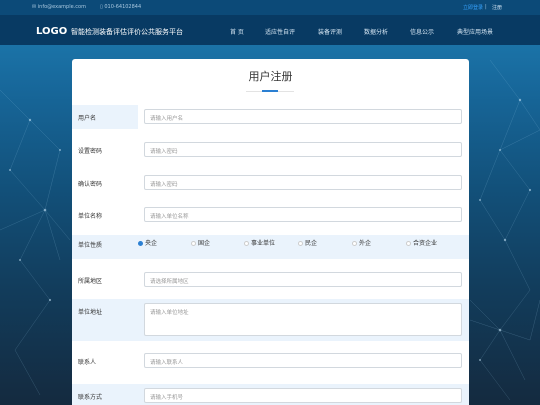 Image resolution: width=540 pixels, height=405 pixels. Describe the element at coordinates (280, 31) in the screenshot. I see `nav-item-self-assessment: 适应性自评` at that location.